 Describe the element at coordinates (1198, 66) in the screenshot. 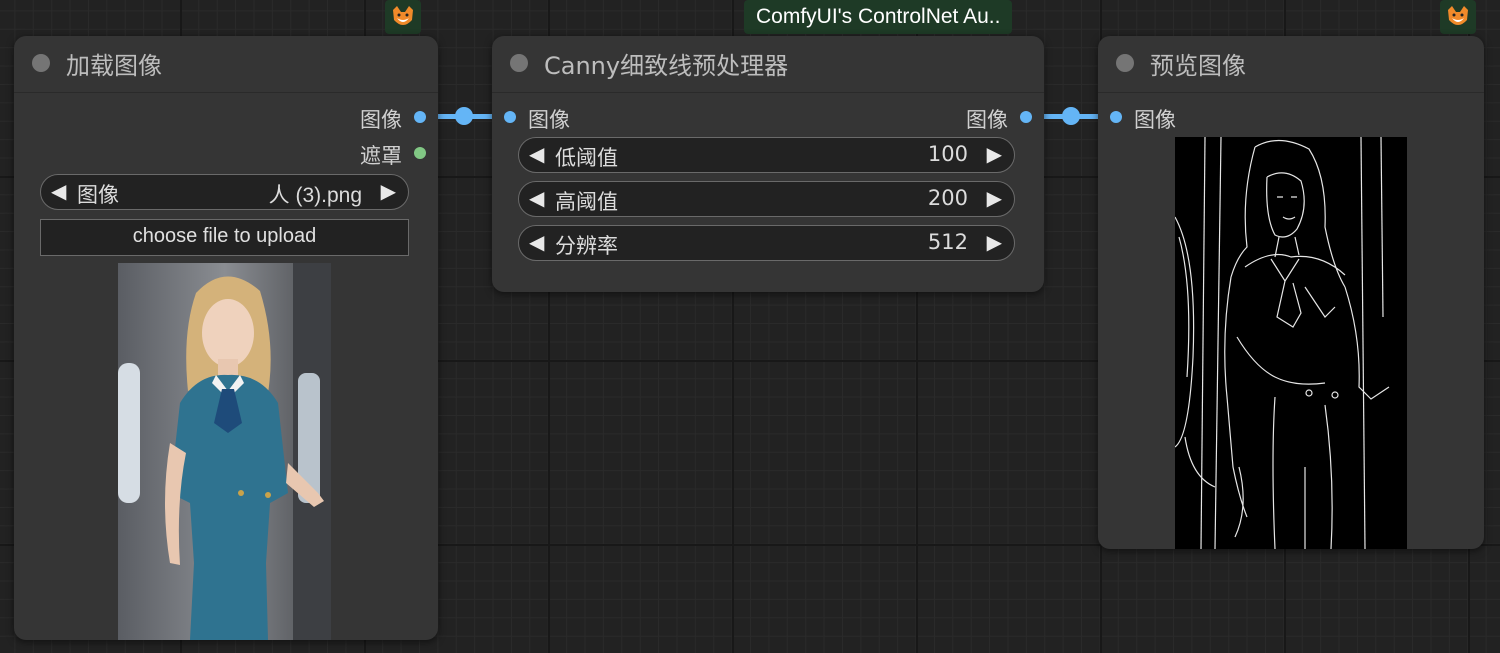

I see `node-title: 预览图像` at that location.